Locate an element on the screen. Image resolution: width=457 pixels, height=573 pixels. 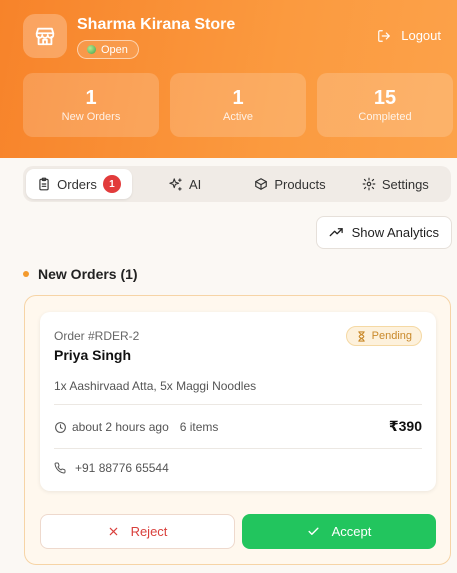
store-status-label: Open is located at coordinates (114, 49).